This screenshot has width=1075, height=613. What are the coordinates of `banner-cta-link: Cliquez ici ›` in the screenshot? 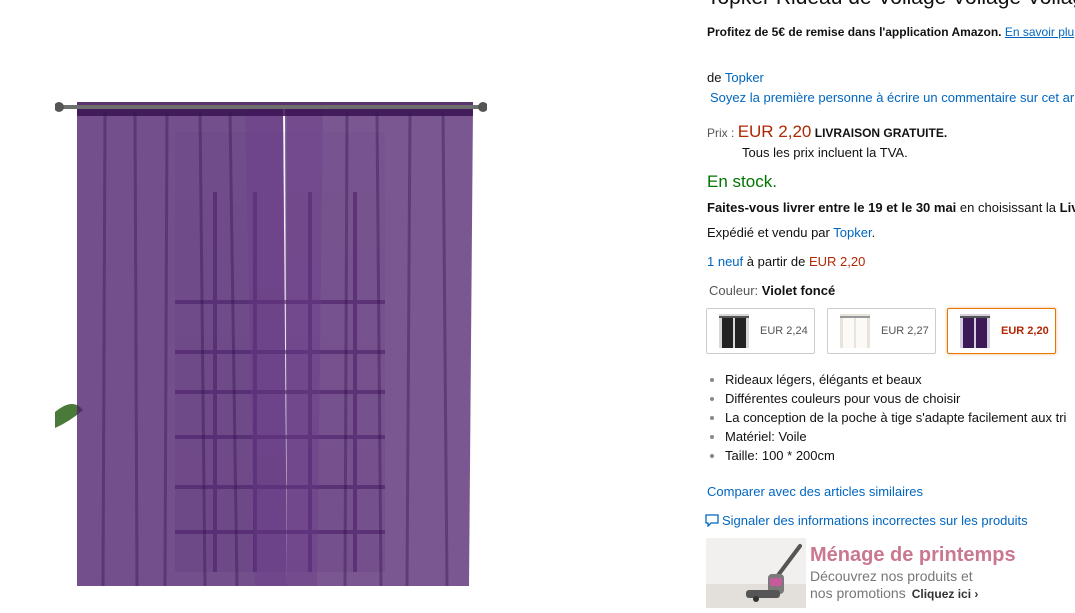 It's located at (945, 594).